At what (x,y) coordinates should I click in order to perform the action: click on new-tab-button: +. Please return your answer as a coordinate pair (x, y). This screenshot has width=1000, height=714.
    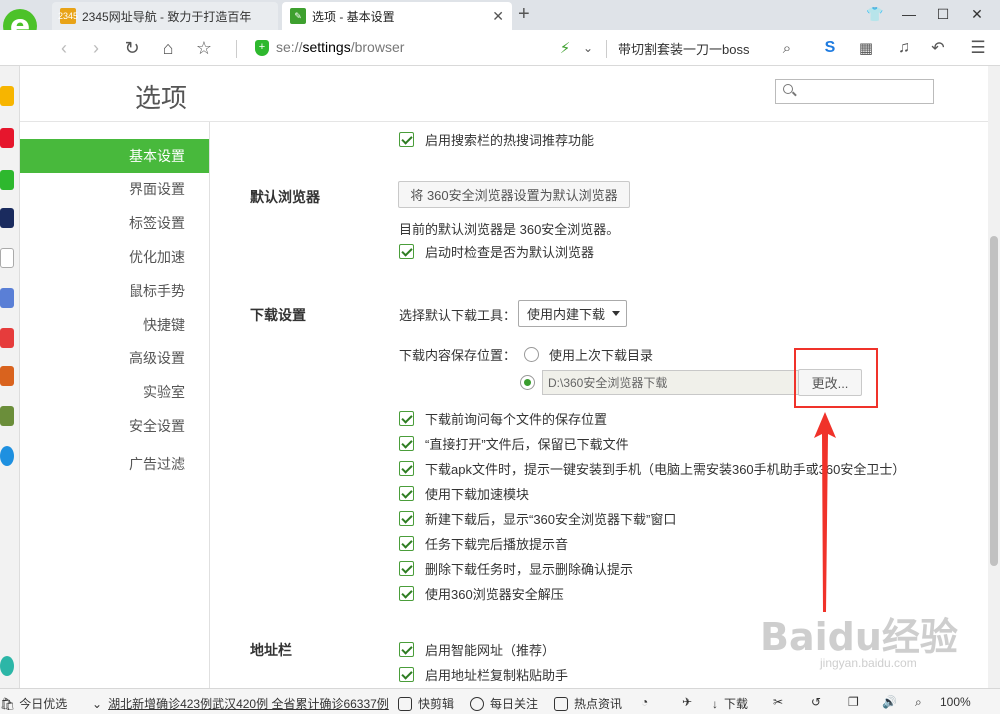
    Looking at the image, I should click on (524, 14).